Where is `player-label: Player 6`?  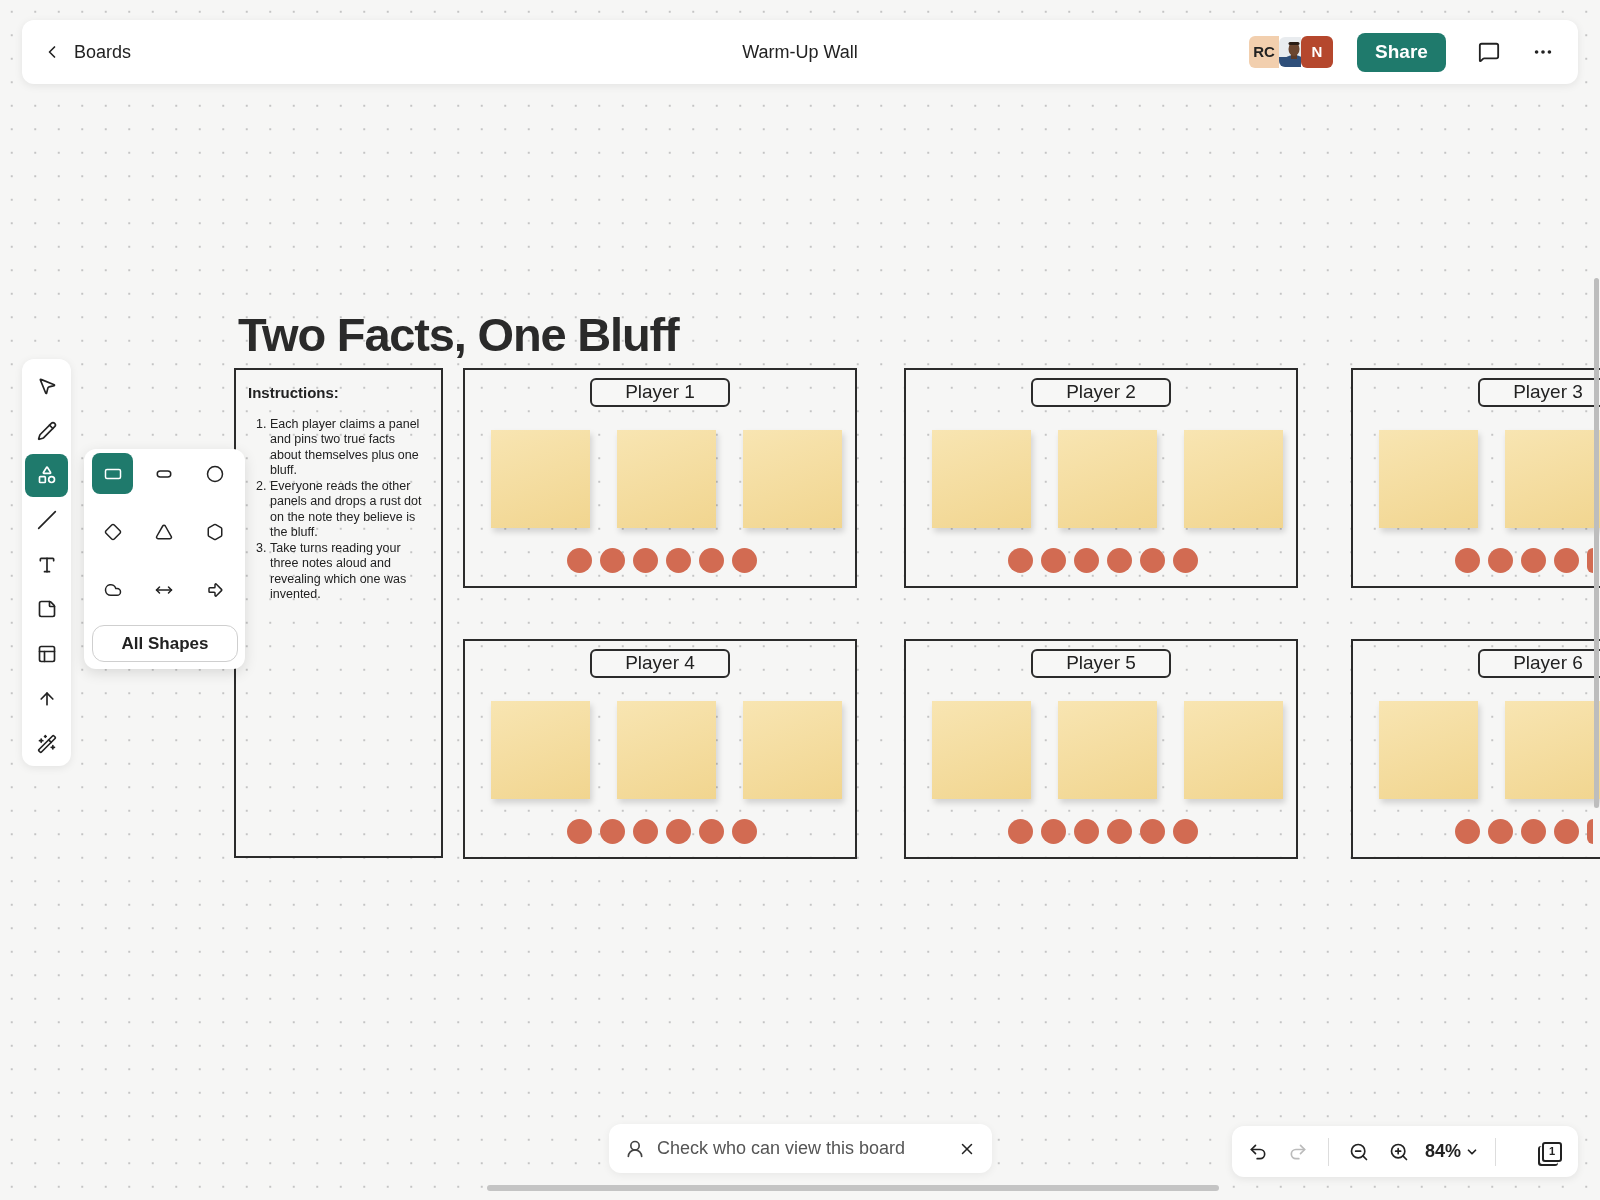 player-label: Player 6 is located at coordinates (1539, 663).